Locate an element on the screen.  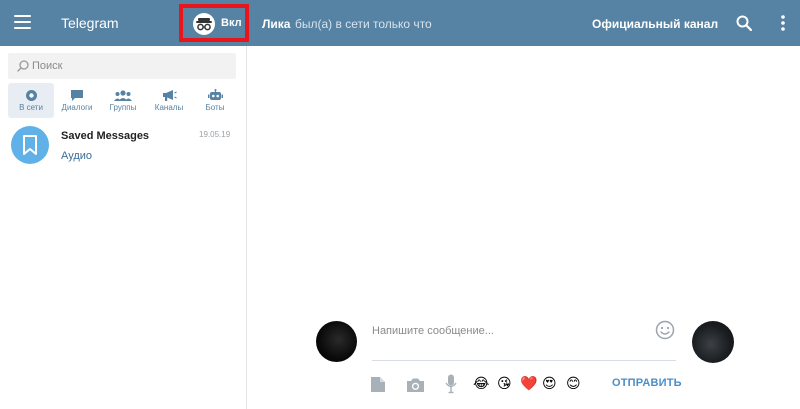
more-vert-icon is located at coordinates (783, 23).